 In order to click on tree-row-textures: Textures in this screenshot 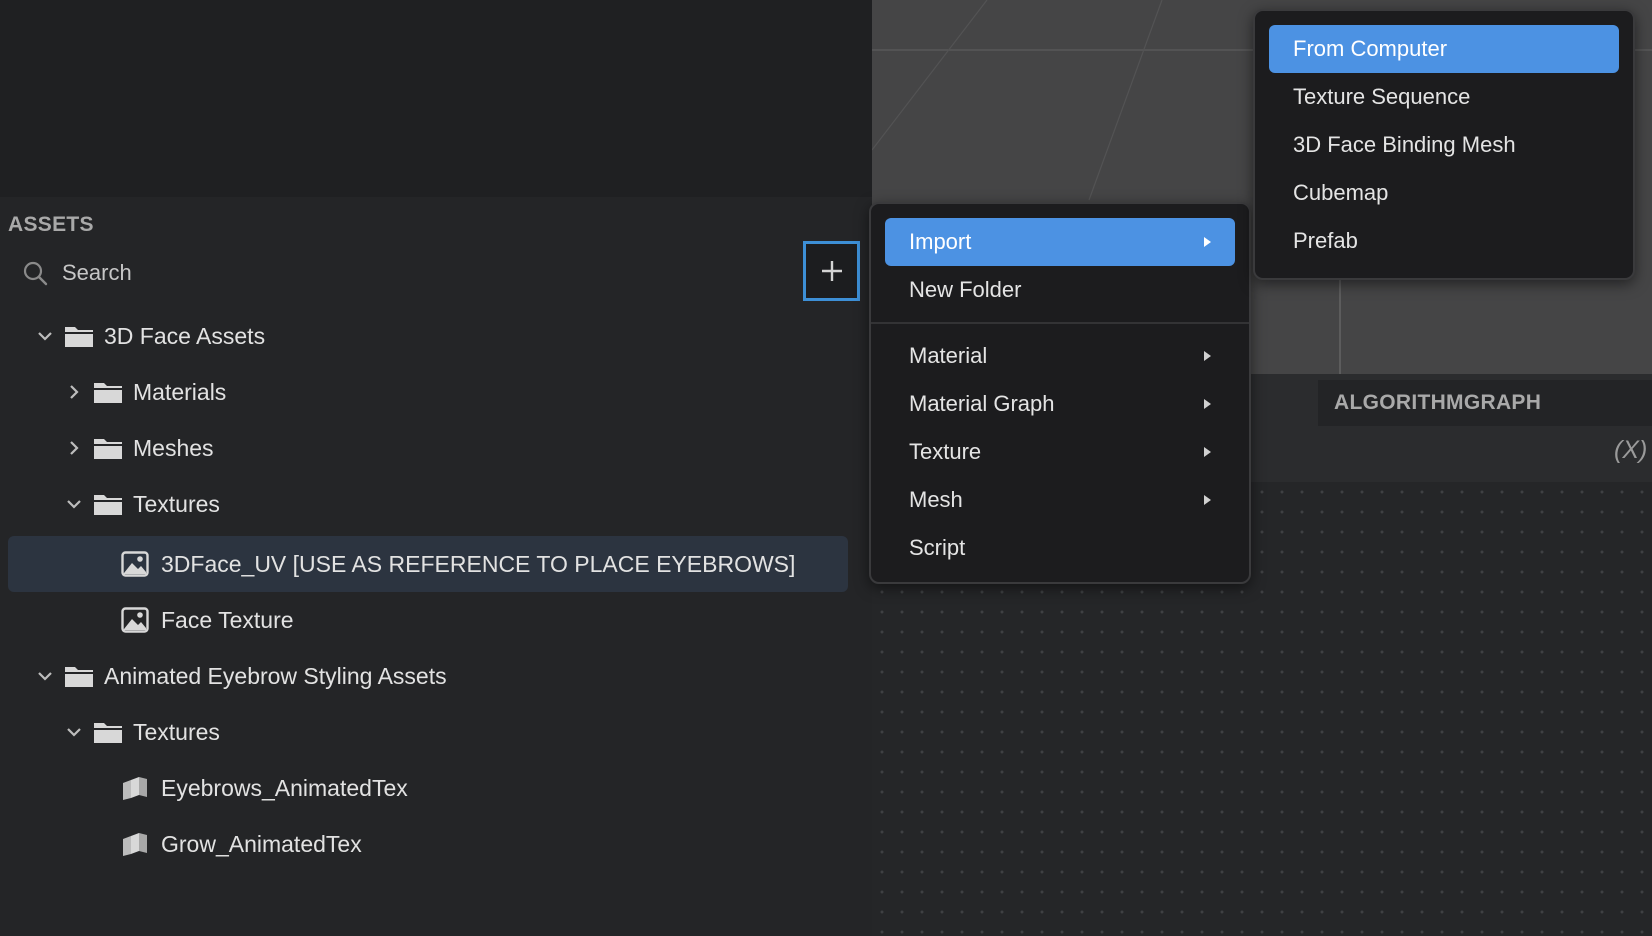, I will do `click(141, 504)`.